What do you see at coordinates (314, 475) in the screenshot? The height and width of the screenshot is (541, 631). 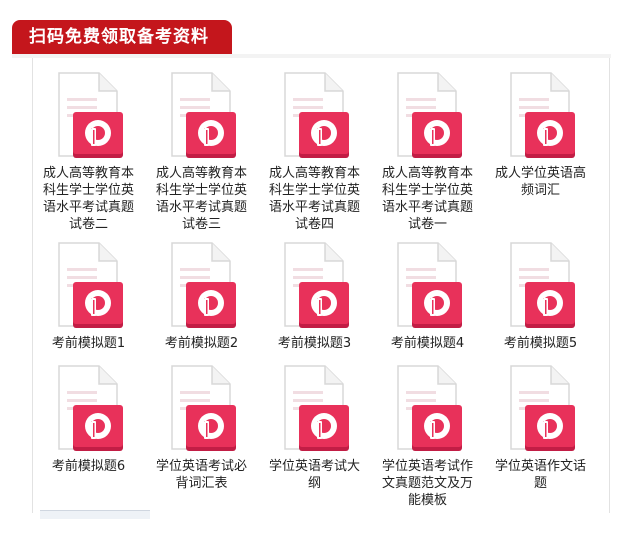 I see `file-label: 学位英语考试大纲` at bounding box center [314, 475].